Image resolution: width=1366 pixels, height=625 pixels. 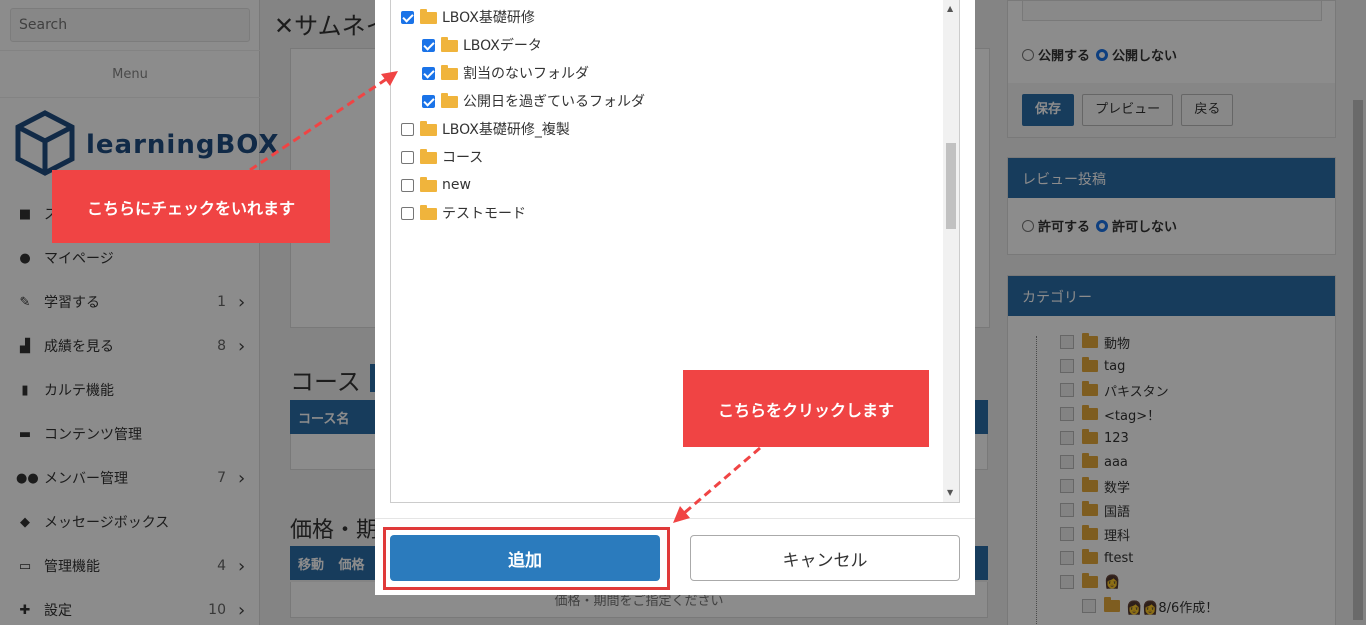 I want to click on tree-item-label: LBOX基礎研修_複製, so click(x=506, y=130).